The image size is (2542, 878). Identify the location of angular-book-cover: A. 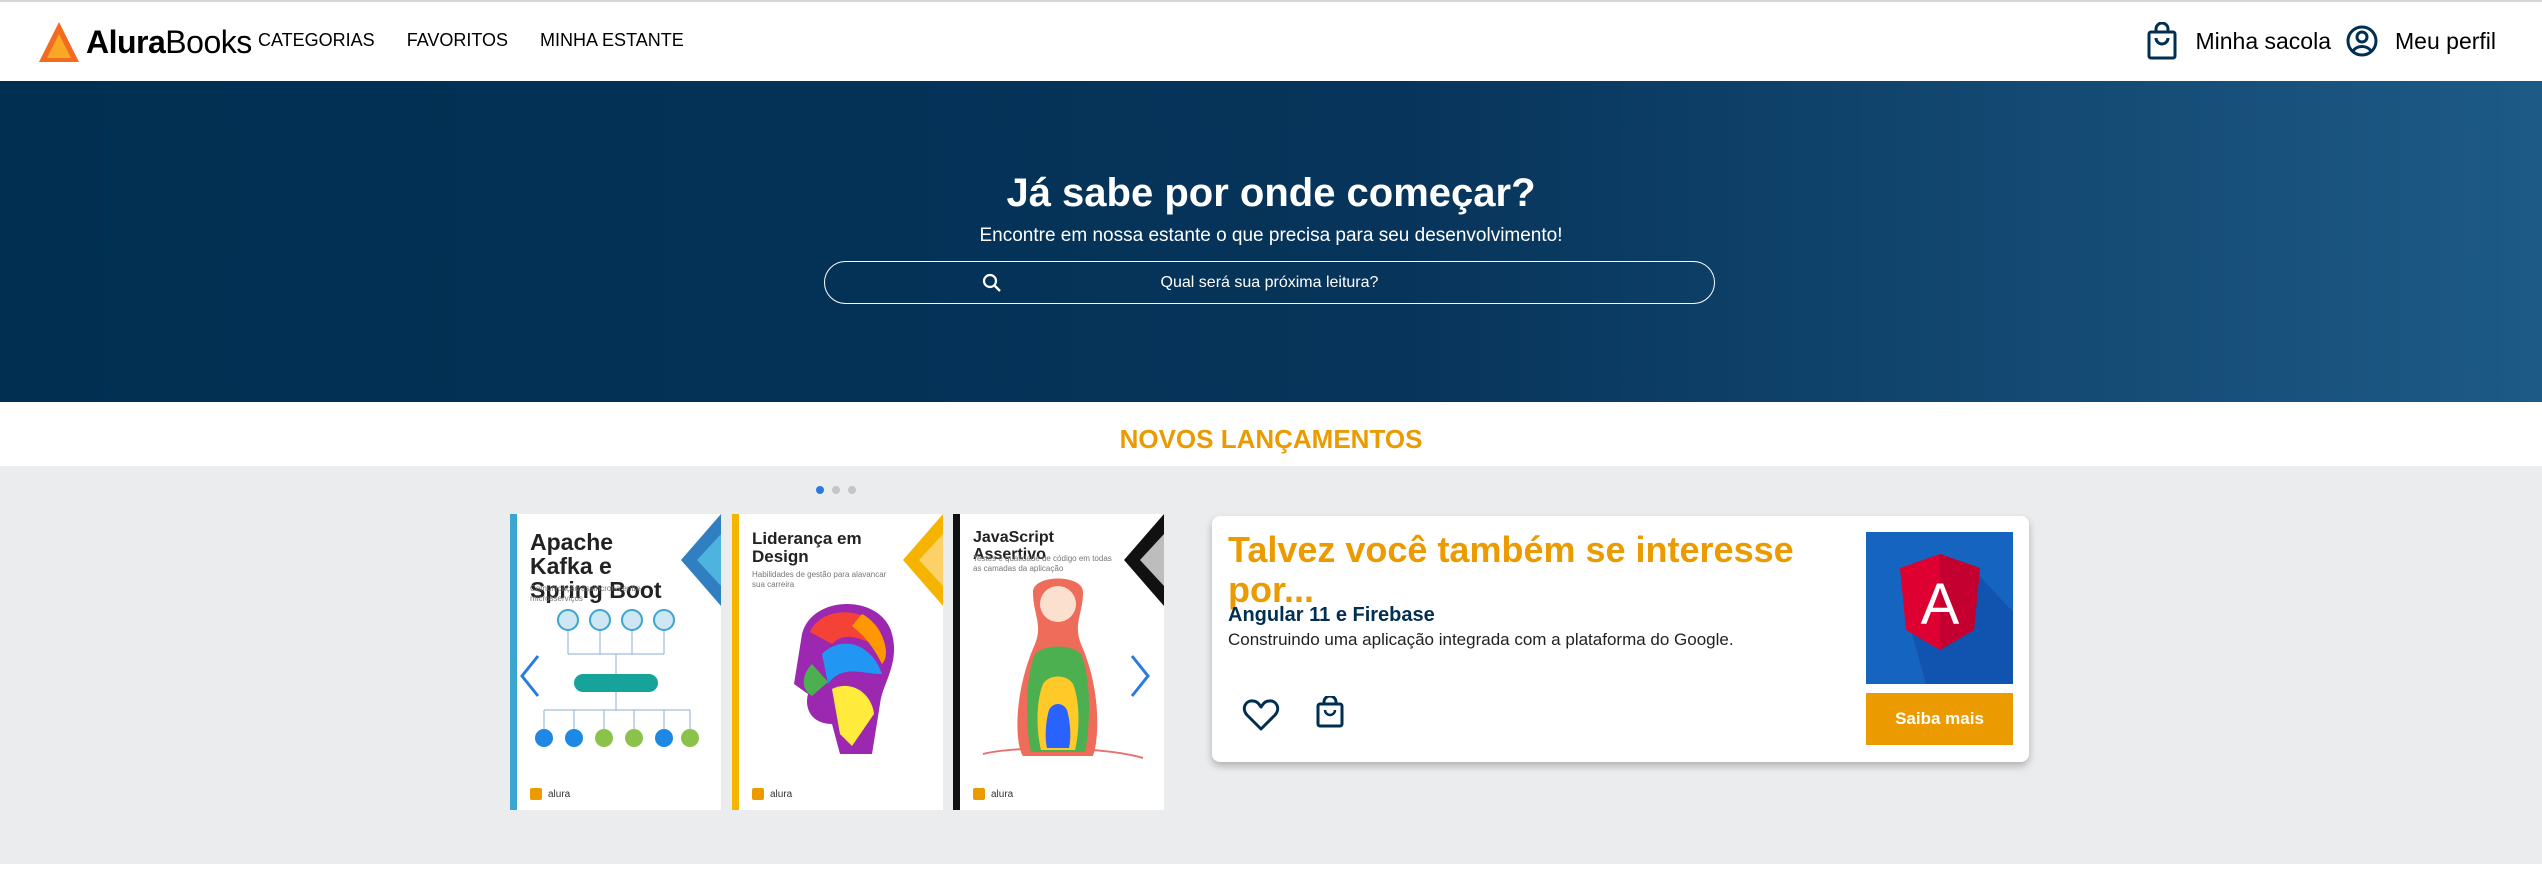
(1939, 608).